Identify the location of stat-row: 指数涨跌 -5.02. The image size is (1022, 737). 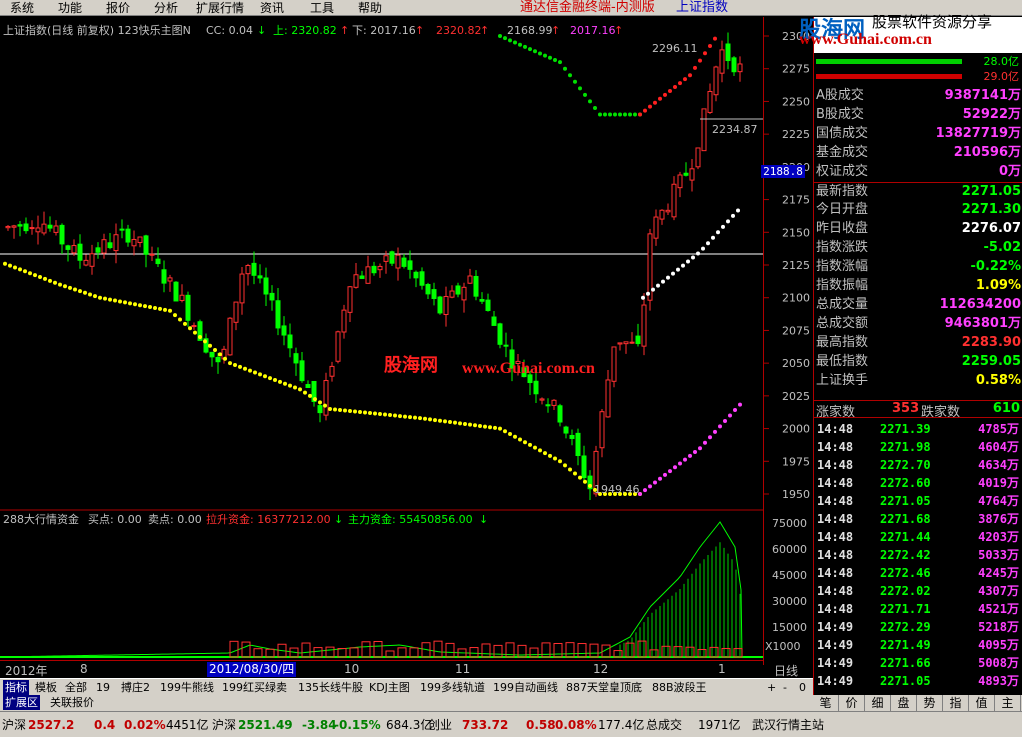
(918, 248).